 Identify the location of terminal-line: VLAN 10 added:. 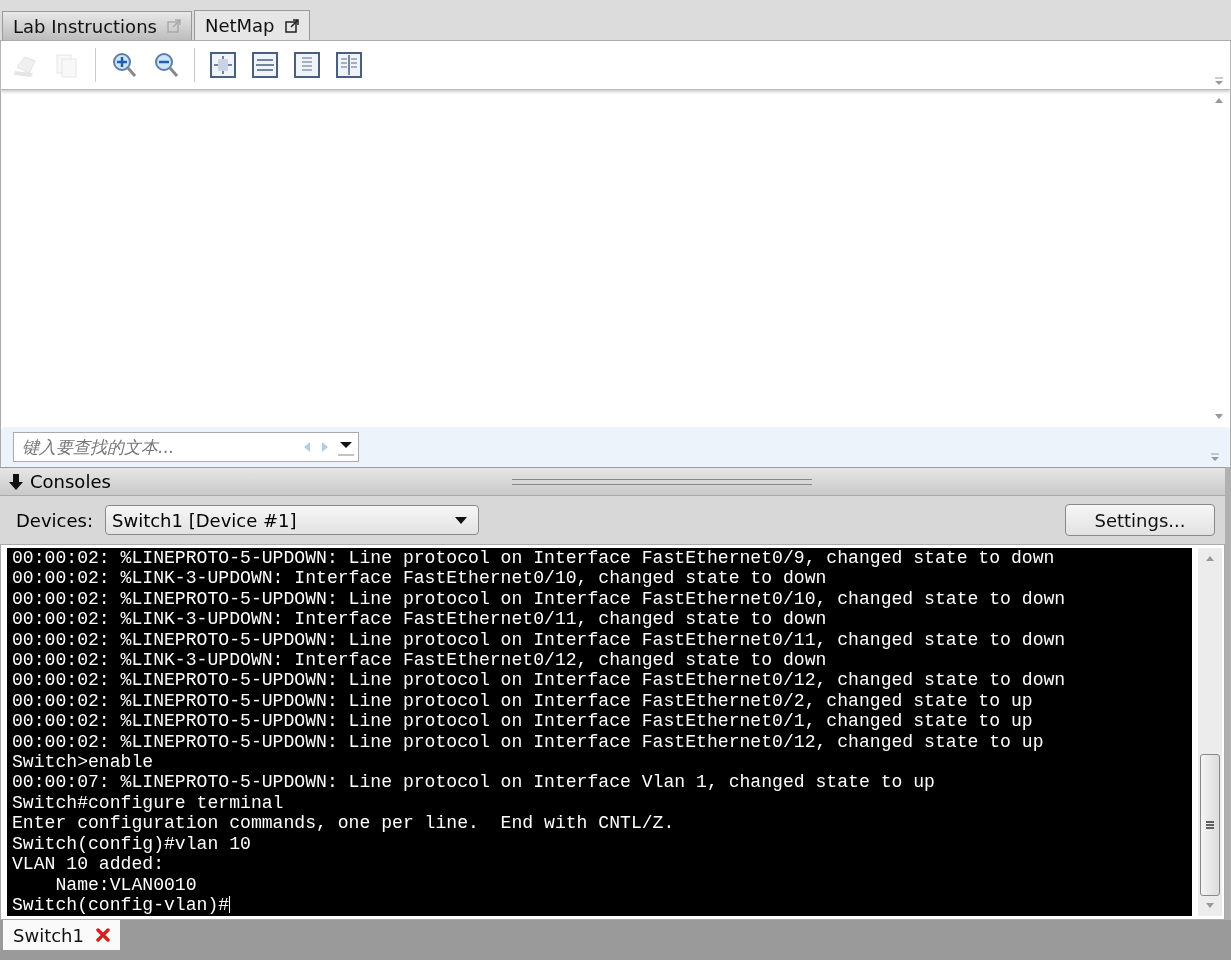
(88, 864).